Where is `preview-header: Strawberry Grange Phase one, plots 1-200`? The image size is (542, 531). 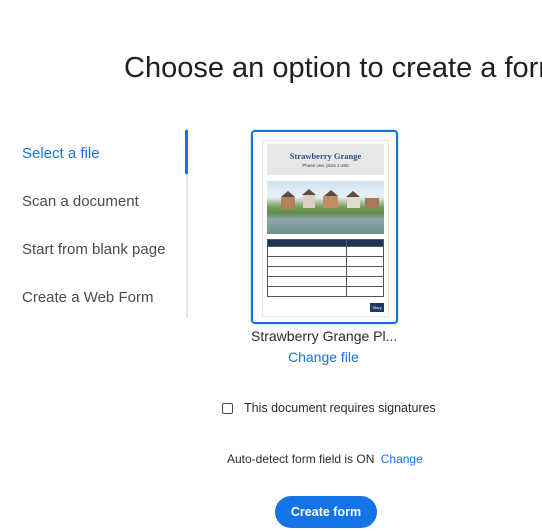 preview-header: Strawberry Grange Phase one, plots 1-200 is located at coordinates (325, 159).